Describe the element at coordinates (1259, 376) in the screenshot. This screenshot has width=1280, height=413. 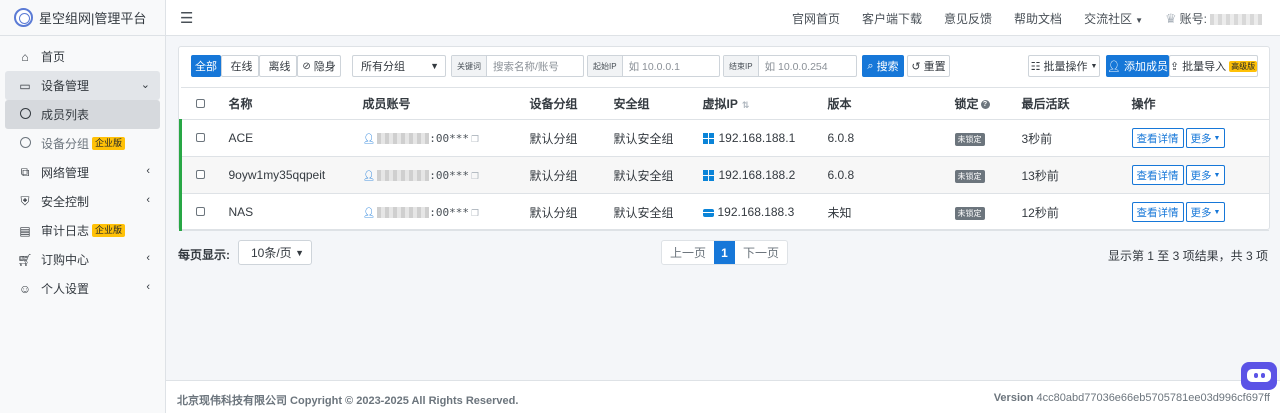
I see `chat-bot-icon` at that location.